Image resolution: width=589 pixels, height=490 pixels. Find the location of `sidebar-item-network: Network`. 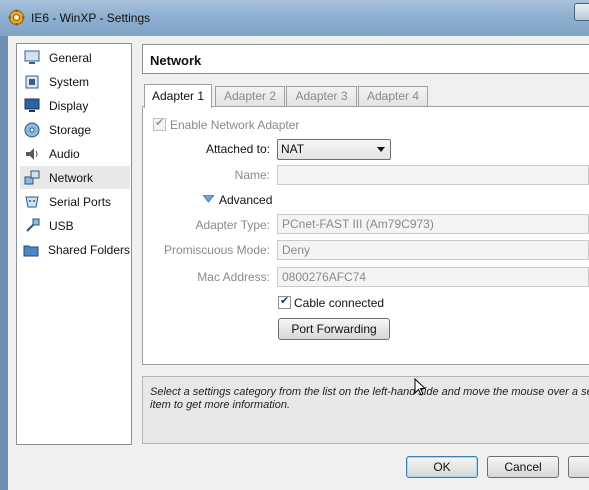

sidebar-item-network: Network is located at coordinates (75, 177).